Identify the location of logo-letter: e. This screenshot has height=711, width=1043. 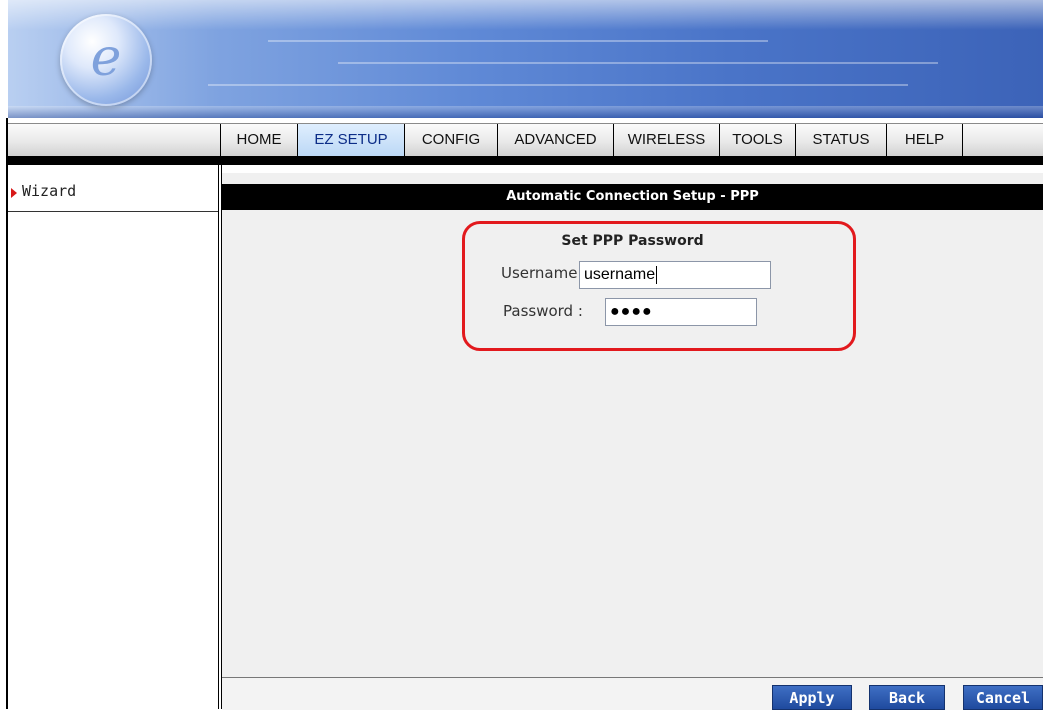
(106, 58).